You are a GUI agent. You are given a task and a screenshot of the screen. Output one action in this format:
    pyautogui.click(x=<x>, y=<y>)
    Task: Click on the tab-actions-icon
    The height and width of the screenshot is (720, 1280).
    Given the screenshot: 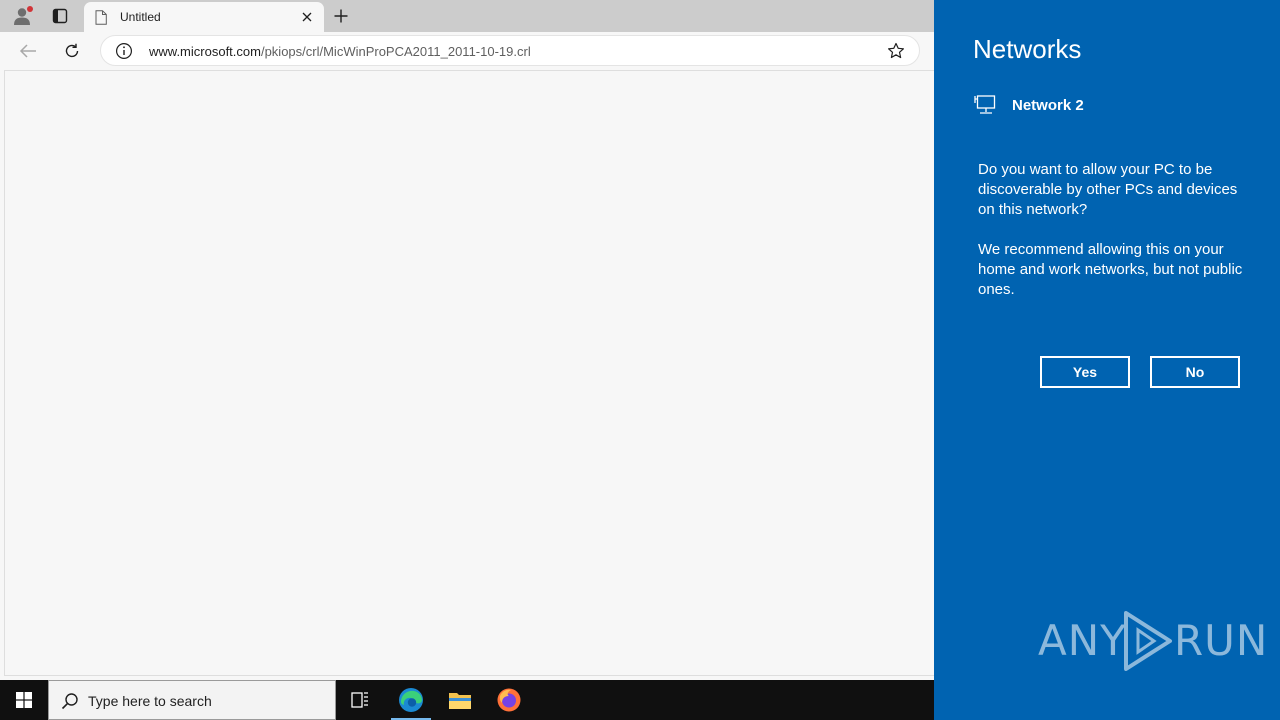 What is the action you would take?
    pyautogui.click(x=60, y=16)
    